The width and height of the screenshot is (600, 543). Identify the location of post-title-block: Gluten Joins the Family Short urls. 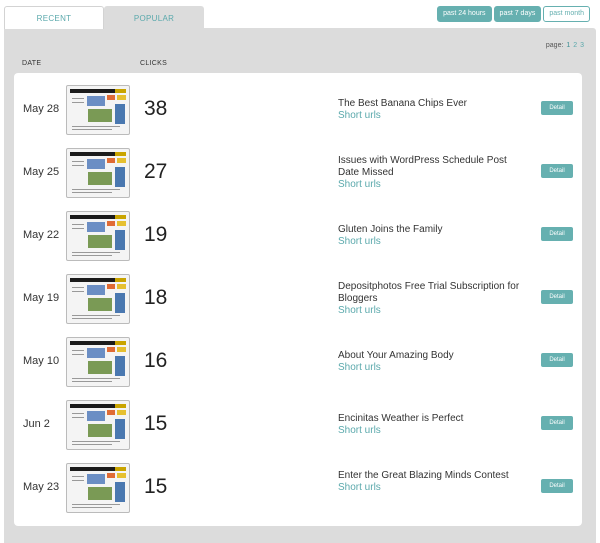
(433, 236).